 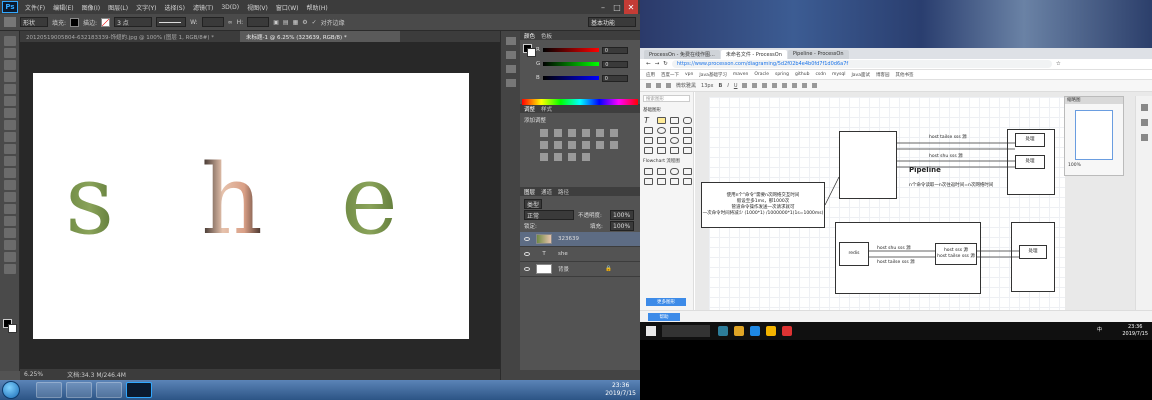 What do you see at coordinates (661, 140) in the screenshot?
I see `octagon-shape-icon` at bounding box center [661, 140].